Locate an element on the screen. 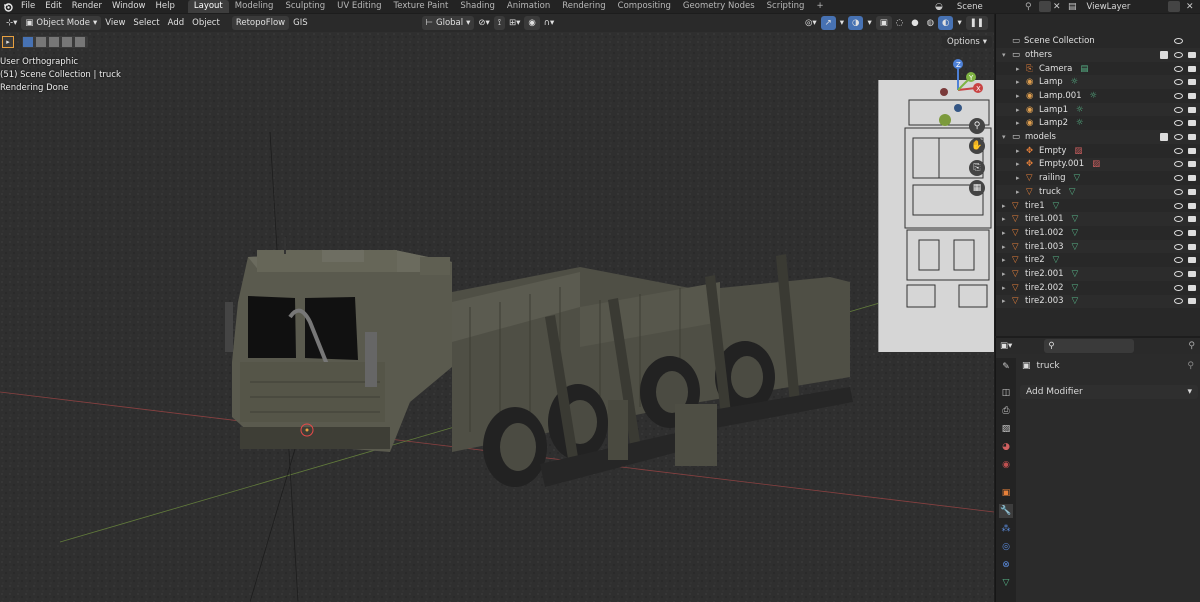 The height and width of the screenshot is (602, 1200). modifier-tab-icon: 🔧 is located at coordinates (1006, 511).